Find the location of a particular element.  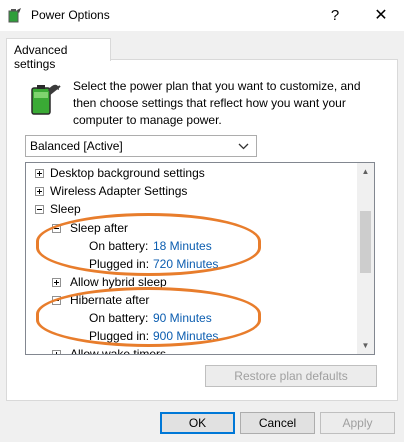

tree-item-label: Sleep is located at coordinates (65, 209).